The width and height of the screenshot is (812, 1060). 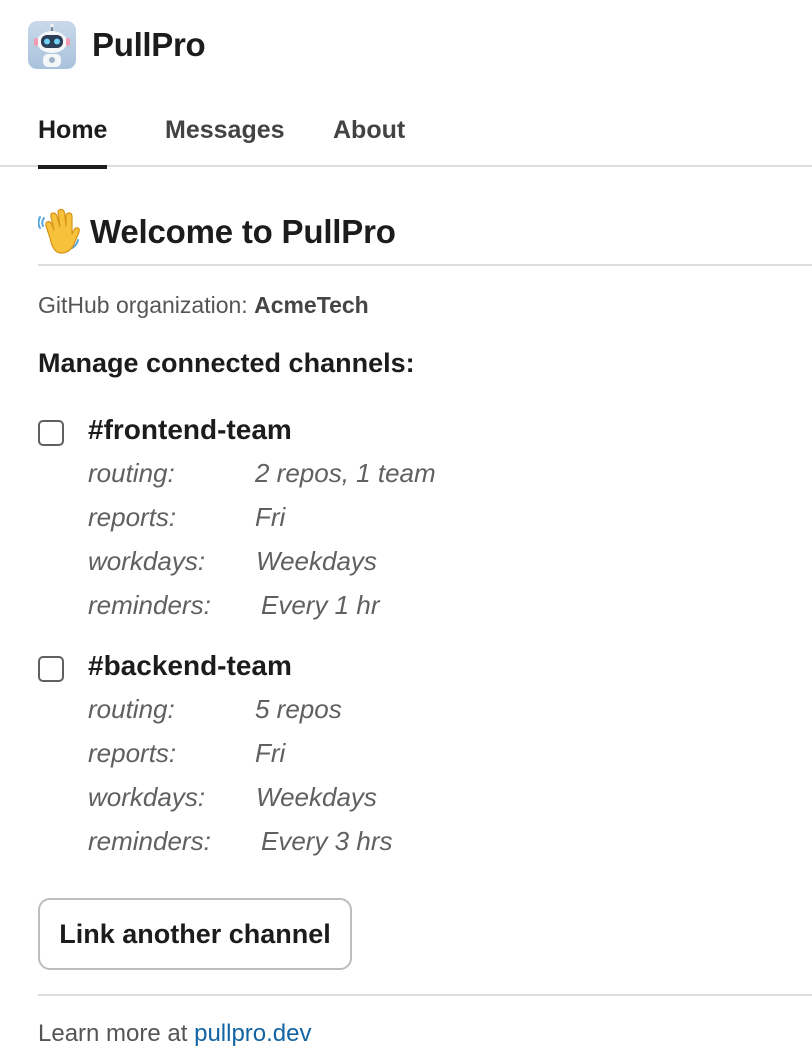 I want to click on footer-link: pullpro.dev, so click(x=252, y=1033).